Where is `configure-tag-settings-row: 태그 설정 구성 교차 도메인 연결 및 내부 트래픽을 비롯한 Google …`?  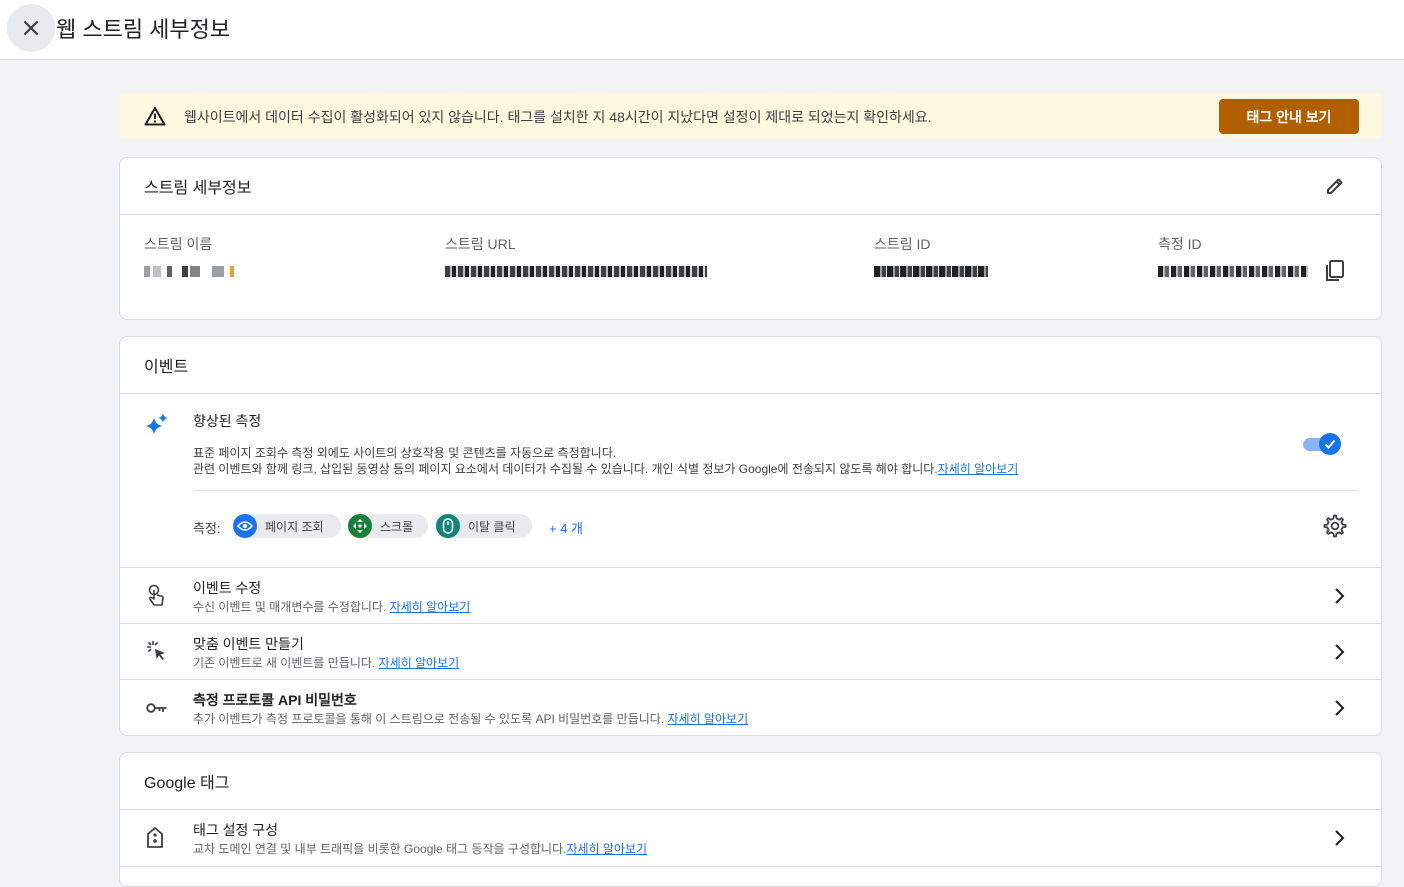 configure-tag-settings-row: 태그 설정 구성 교차 도메인 연결 및 내부 트래픽을 비롯한 Google … is located at coordinates (750, 838).